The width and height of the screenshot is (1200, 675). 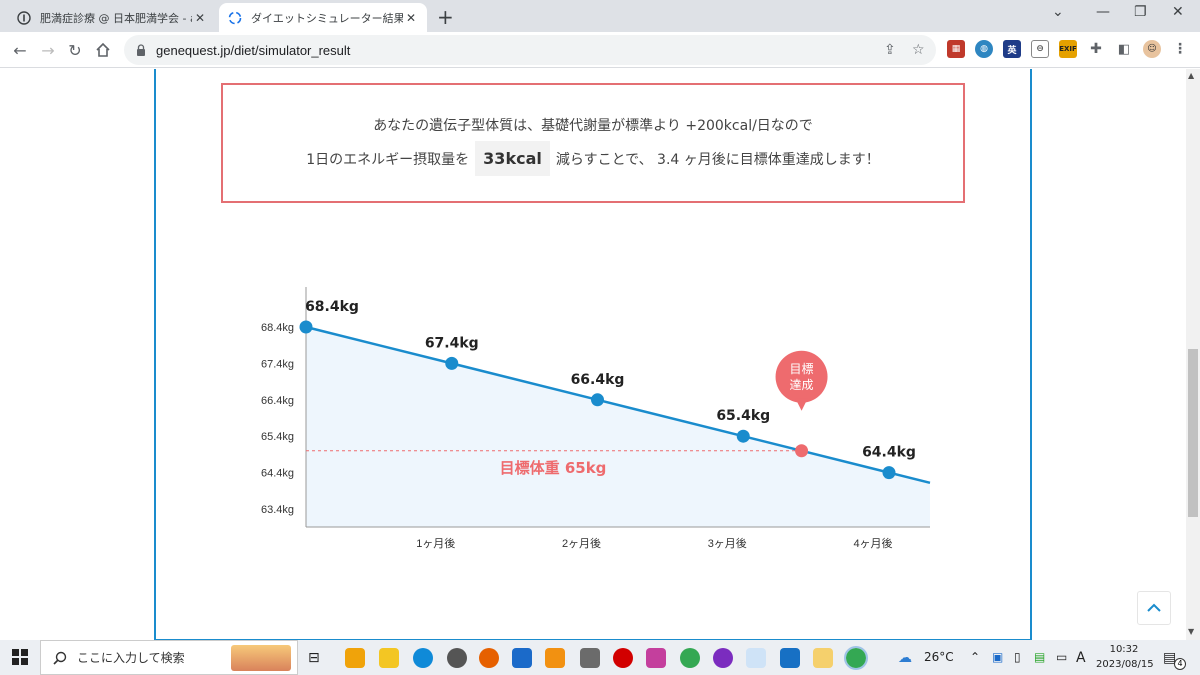 I want to click on tab-title: 肥満症診療 @ 日本肥満学会 - alt, so click(x=116, y=18).